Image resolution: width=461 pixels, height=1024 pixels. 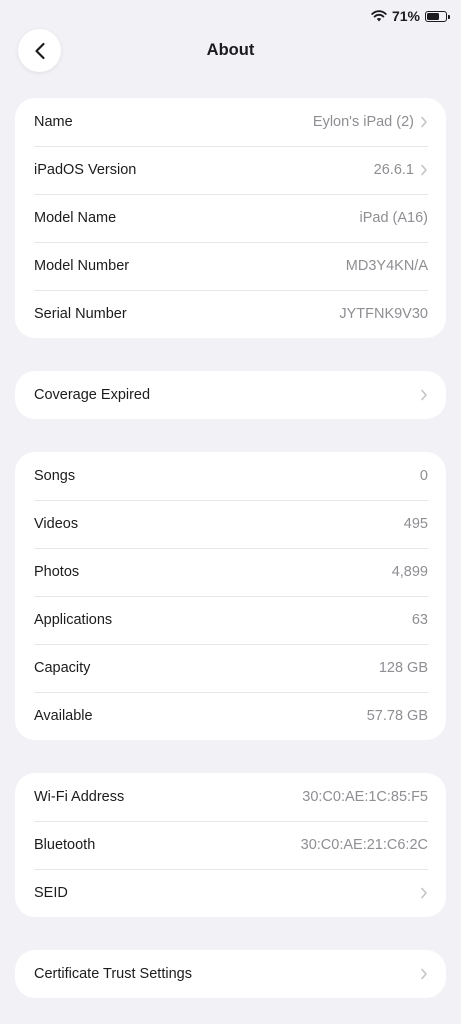 I want to click on row-label: Wi-Fi Address, so click(x=79, y=797).